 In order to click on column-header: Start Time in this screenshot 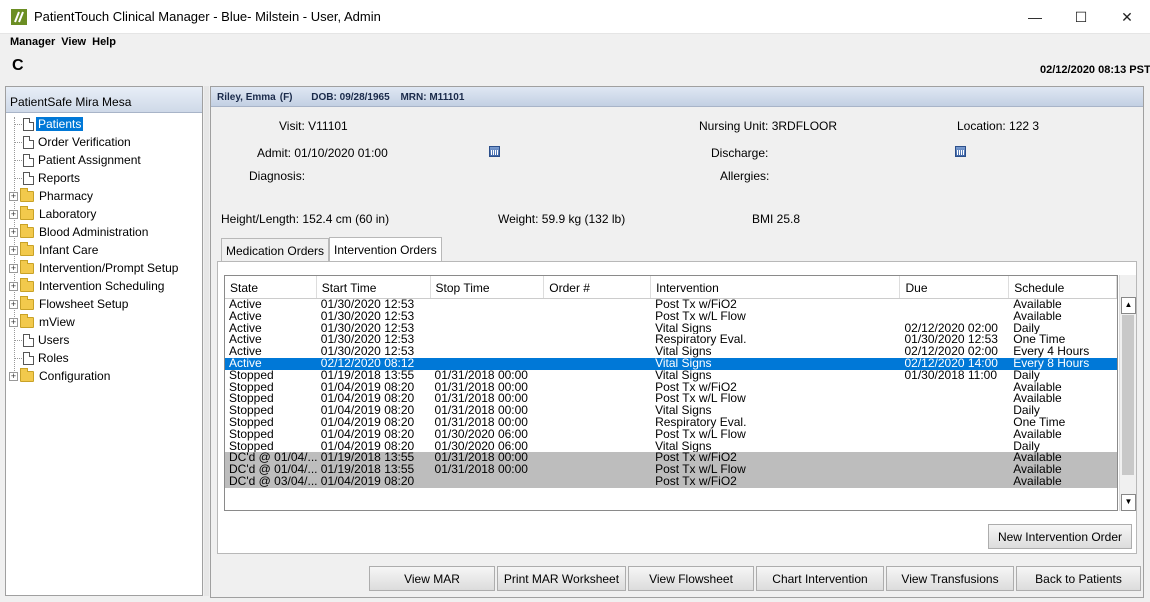, I will do `click(374, 287)`.